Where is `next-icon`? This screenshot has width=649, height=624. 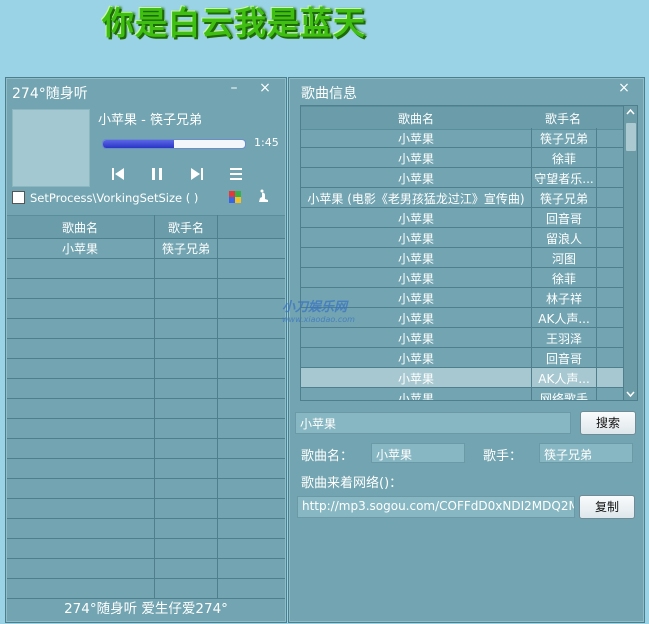 next-icon is located at coordinates (197, 174).